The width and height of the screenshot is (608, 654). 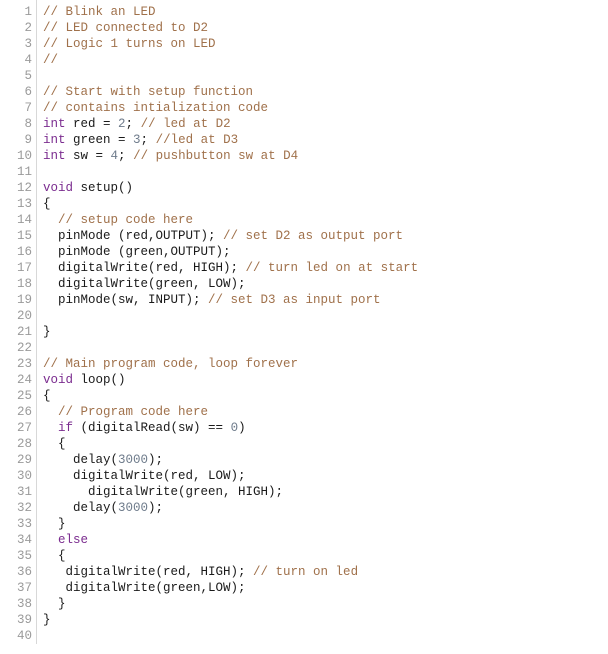 What do you see at coordinates (126, 28) in the screenshot?
I see `code-token-comment: // LED connected to D2` at bounding box center [126, 28].